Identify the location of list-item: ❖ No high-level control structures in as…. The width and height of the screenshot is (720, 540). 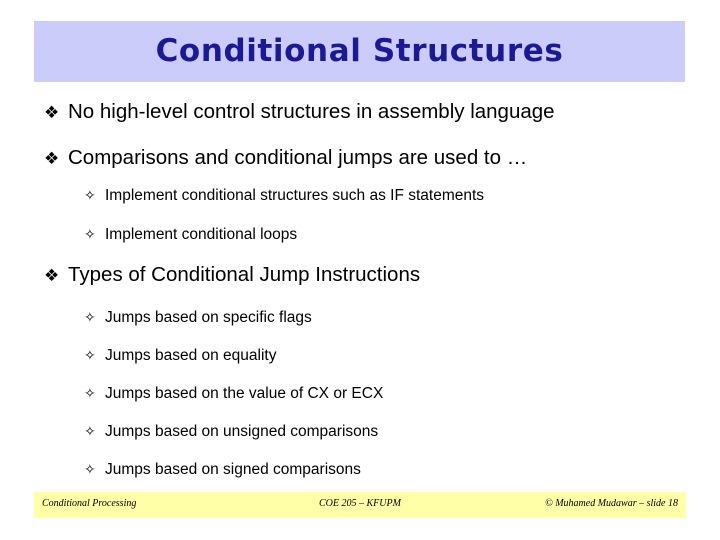
(299, 112).